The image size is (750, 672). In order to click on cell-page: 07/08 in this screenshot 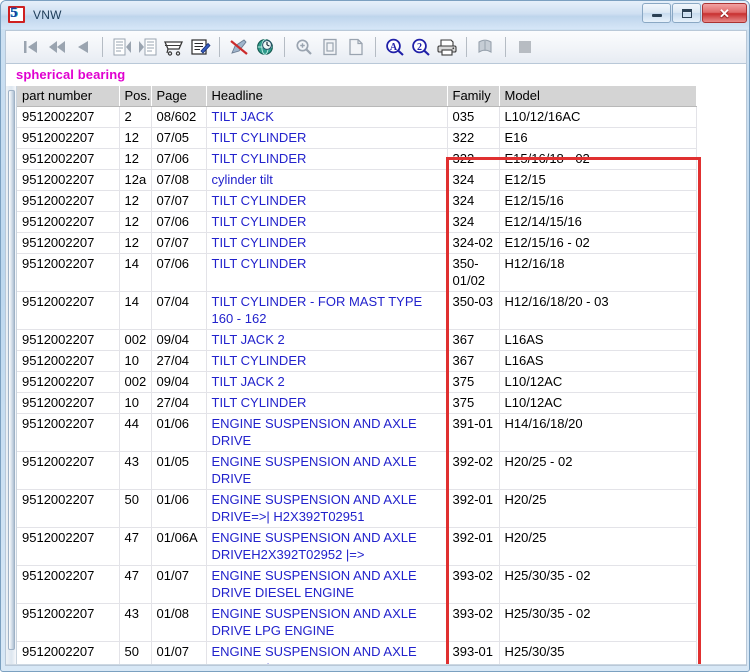, I will do `click(179, 180)`.